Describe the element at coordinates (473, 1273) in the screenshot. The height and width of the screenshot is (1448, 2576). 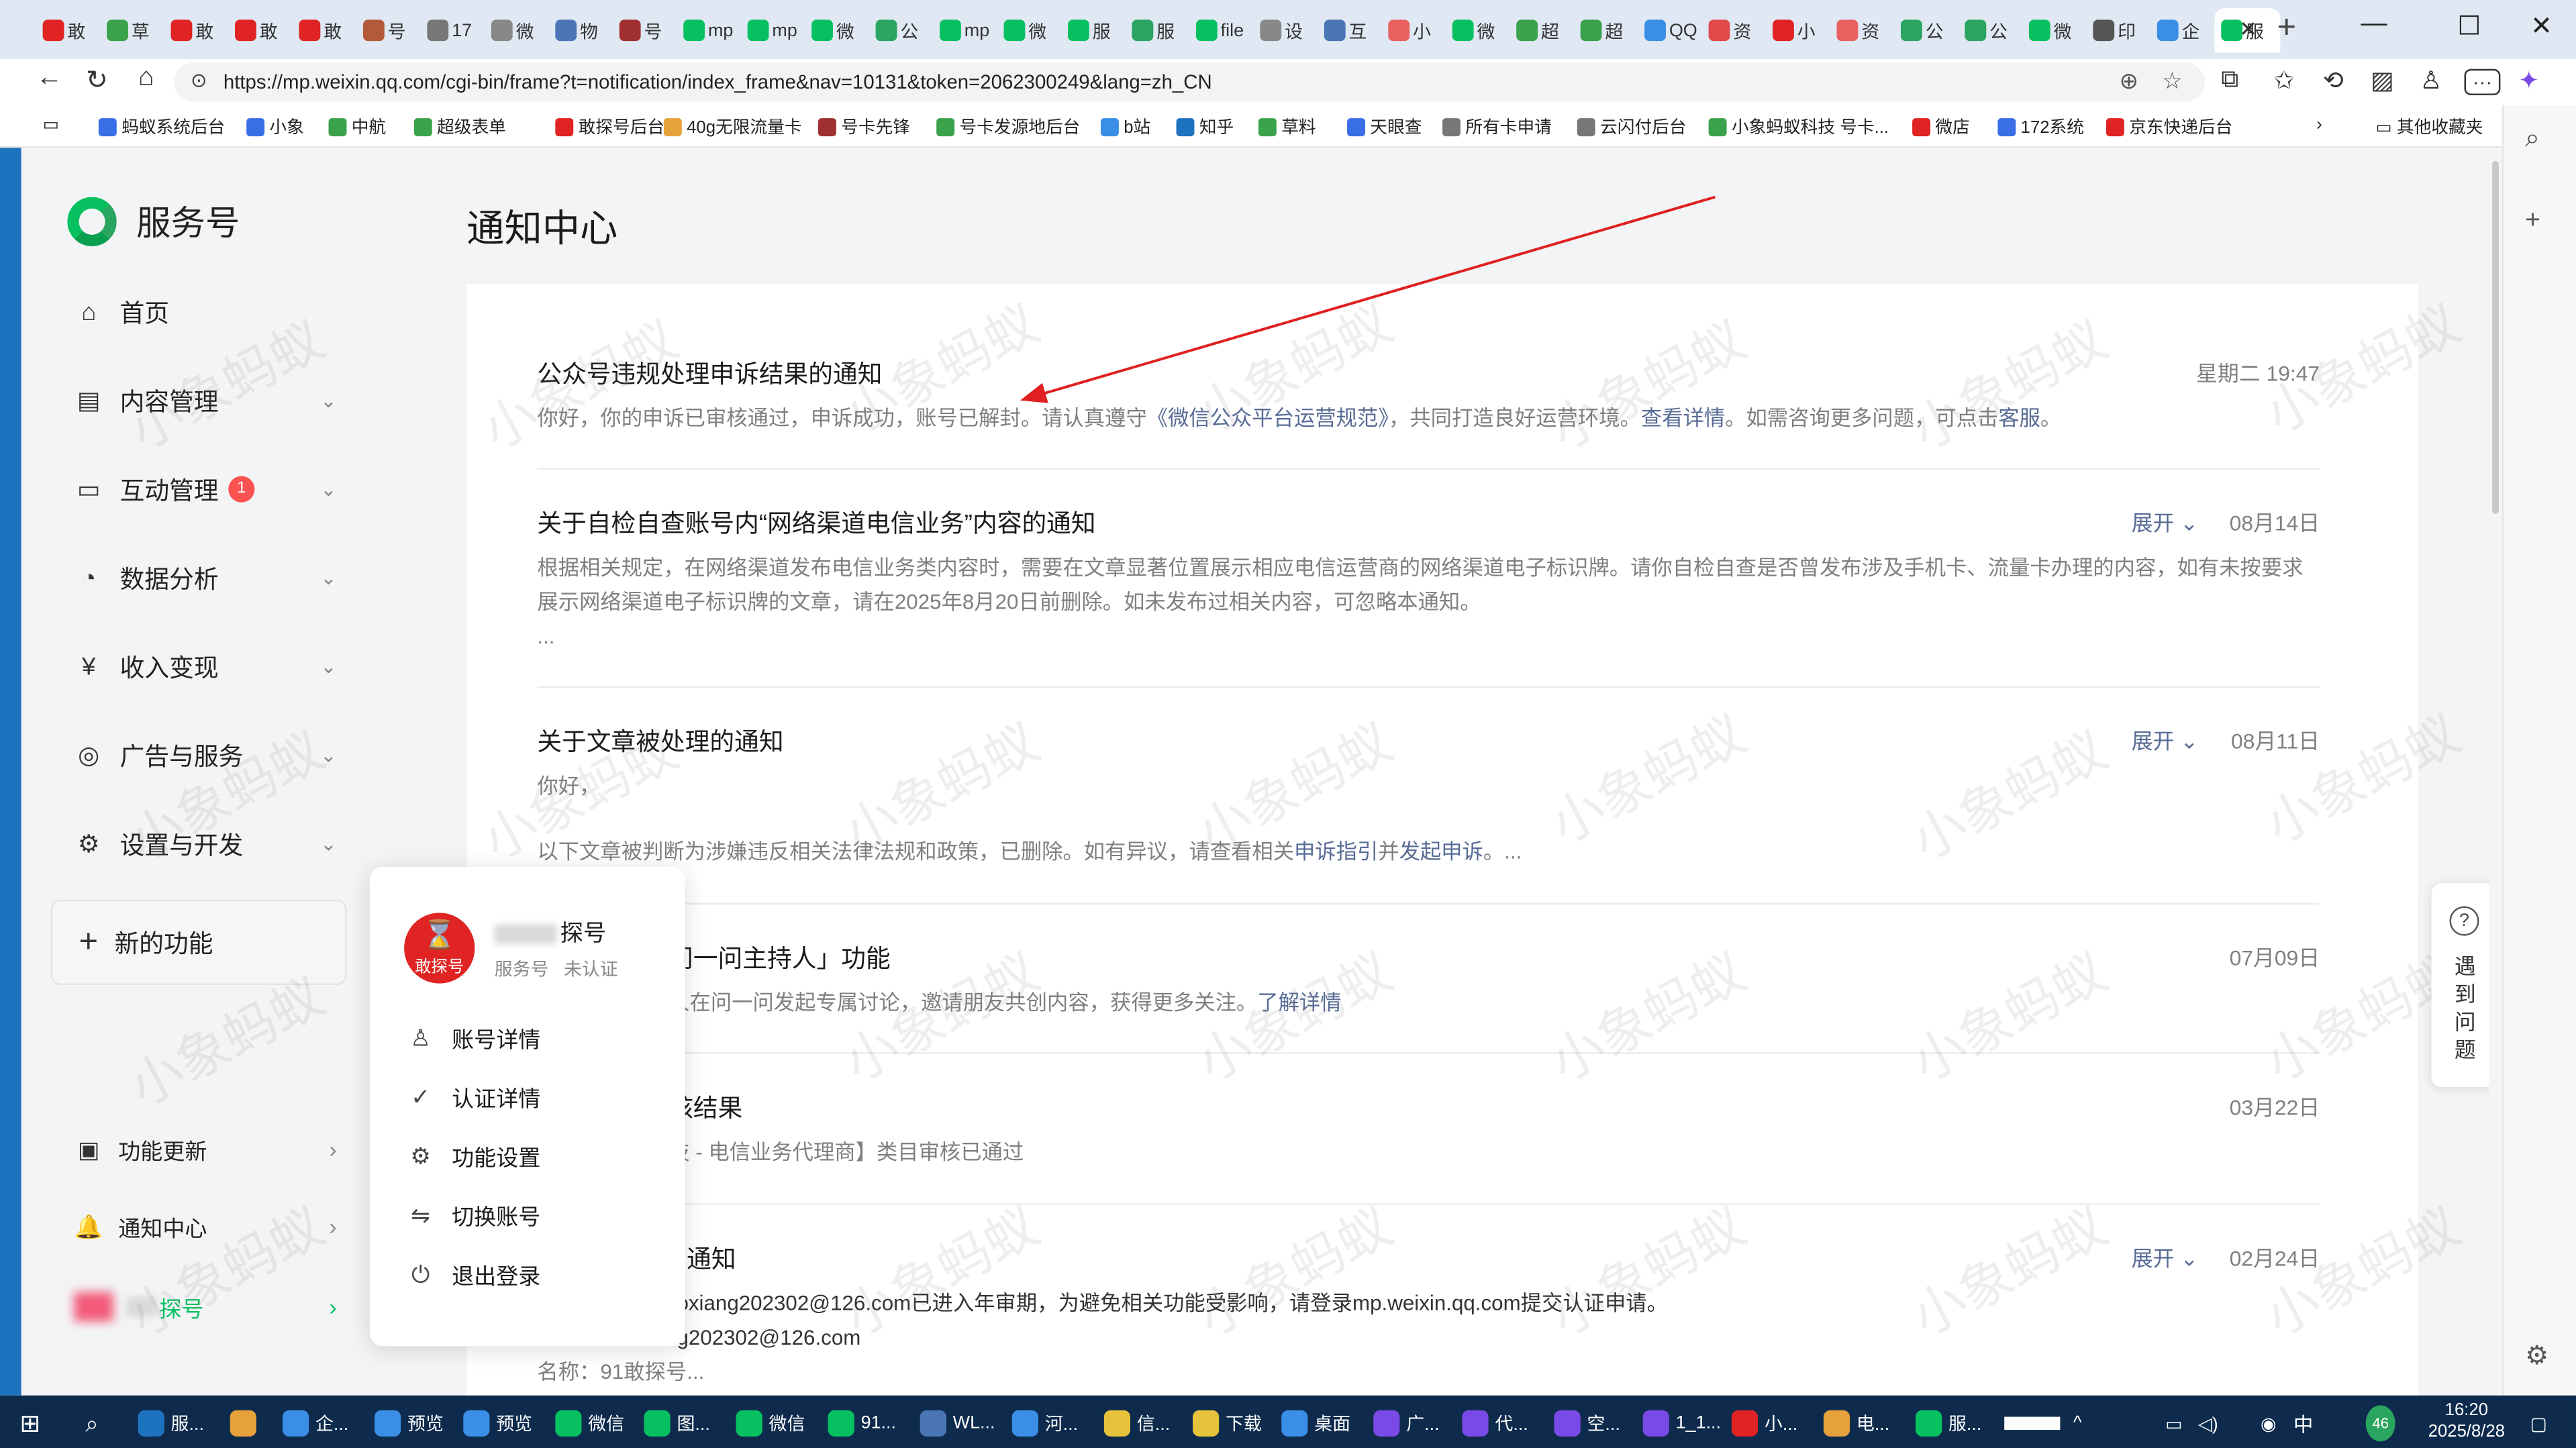
I see `popup-menu-item: ⏻ 退出登录` at that location.